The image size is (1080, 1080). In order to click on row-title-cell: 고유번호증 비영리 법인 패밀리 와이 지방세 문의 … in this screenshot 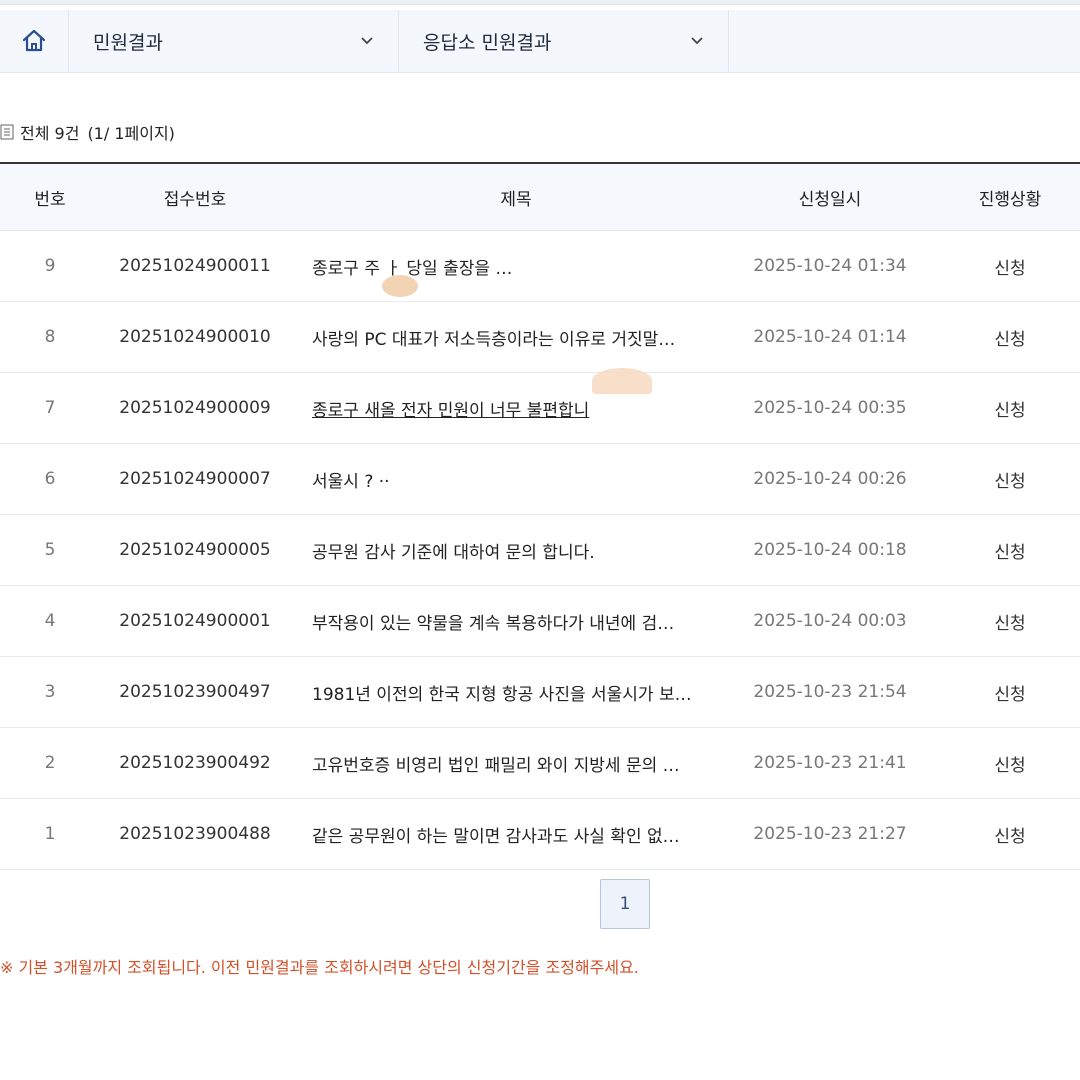, I will do `click(505, 763)`.